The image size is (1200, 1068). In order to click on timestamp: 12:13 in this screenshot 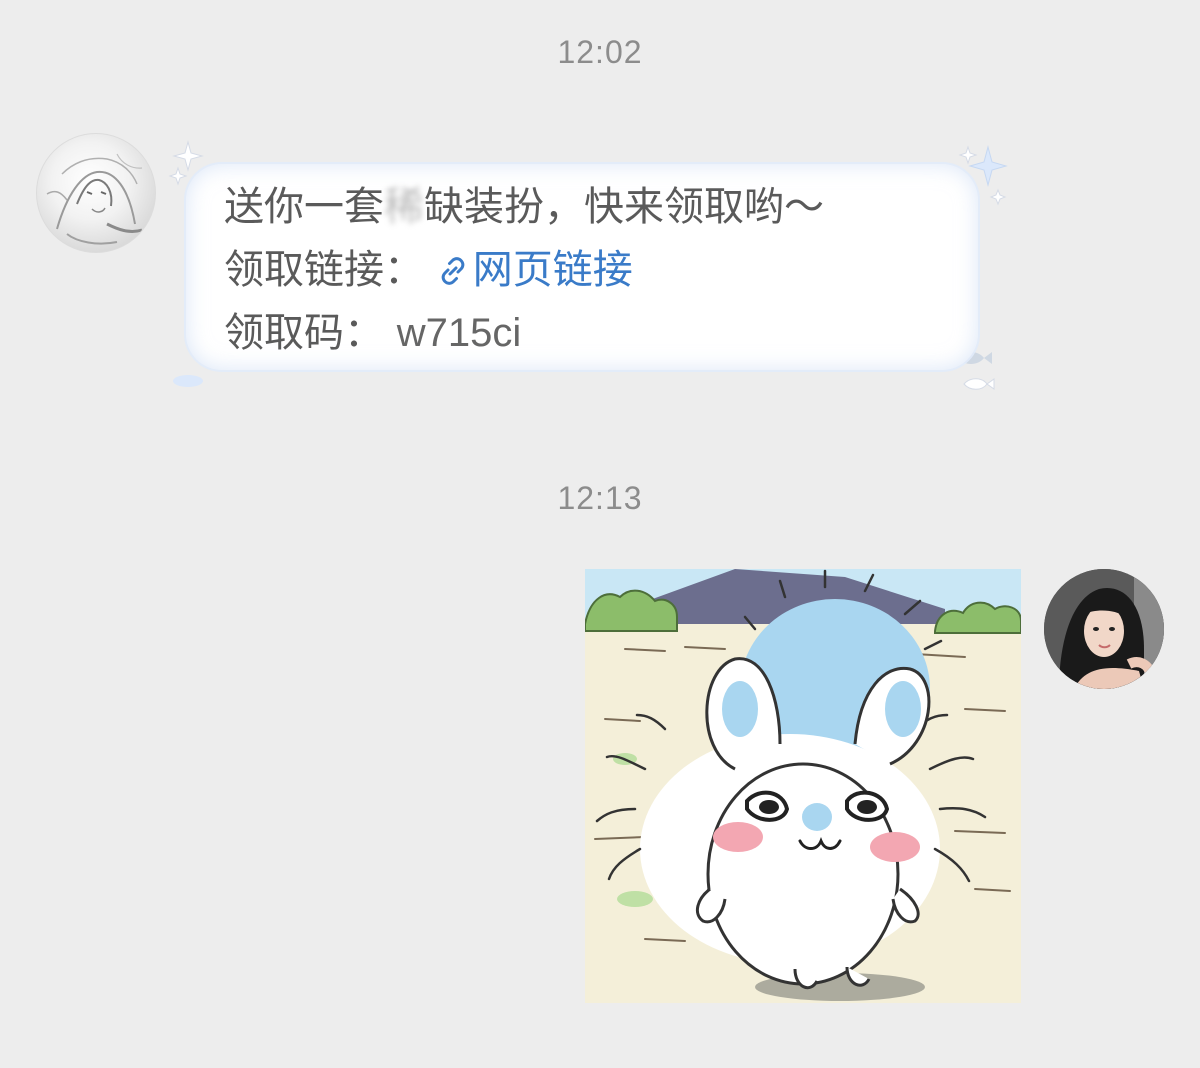, I will do `click(600, 498)`.